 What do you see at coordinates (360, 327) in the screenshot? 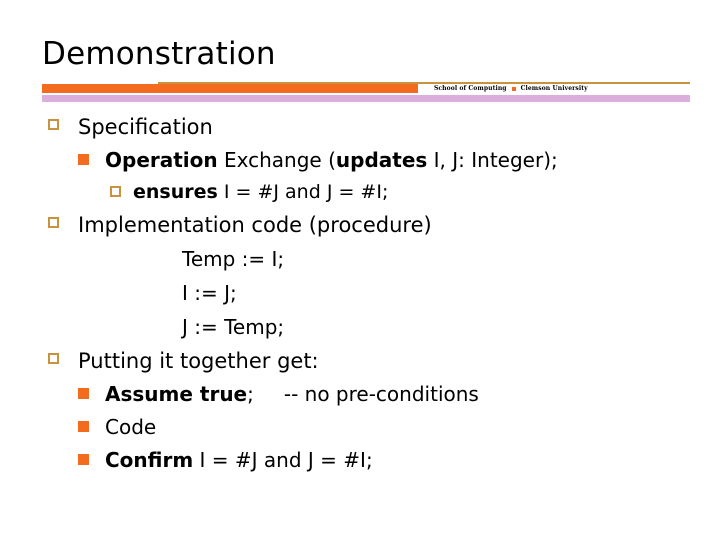
I see `code-line-3: J := Temp;` at bounding box center [360, 327].